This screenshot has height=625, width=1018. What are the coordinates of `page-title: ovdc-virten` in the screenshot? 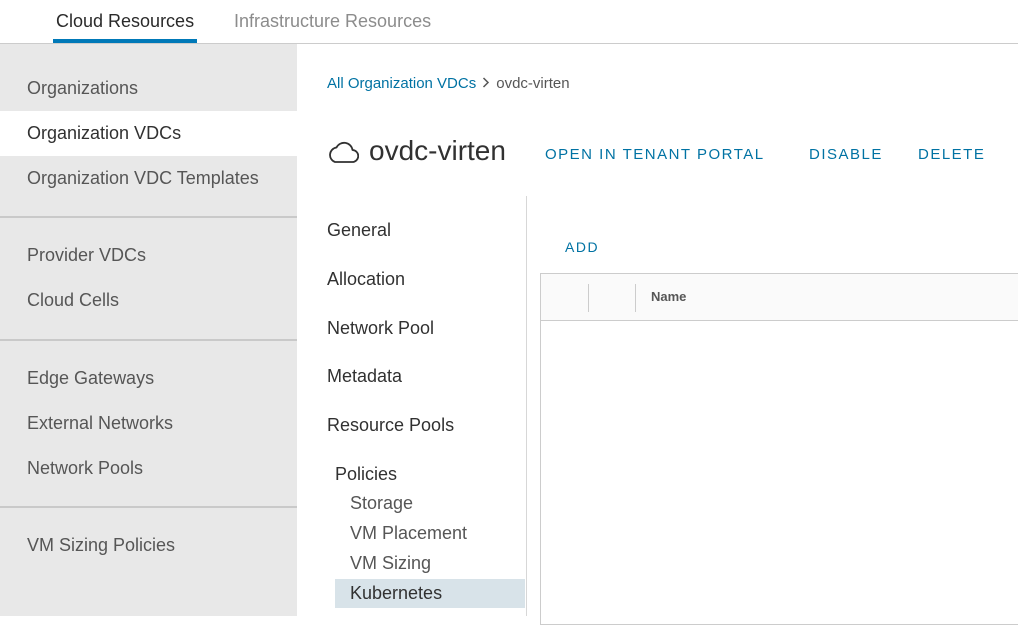 It's located at (437, 150).